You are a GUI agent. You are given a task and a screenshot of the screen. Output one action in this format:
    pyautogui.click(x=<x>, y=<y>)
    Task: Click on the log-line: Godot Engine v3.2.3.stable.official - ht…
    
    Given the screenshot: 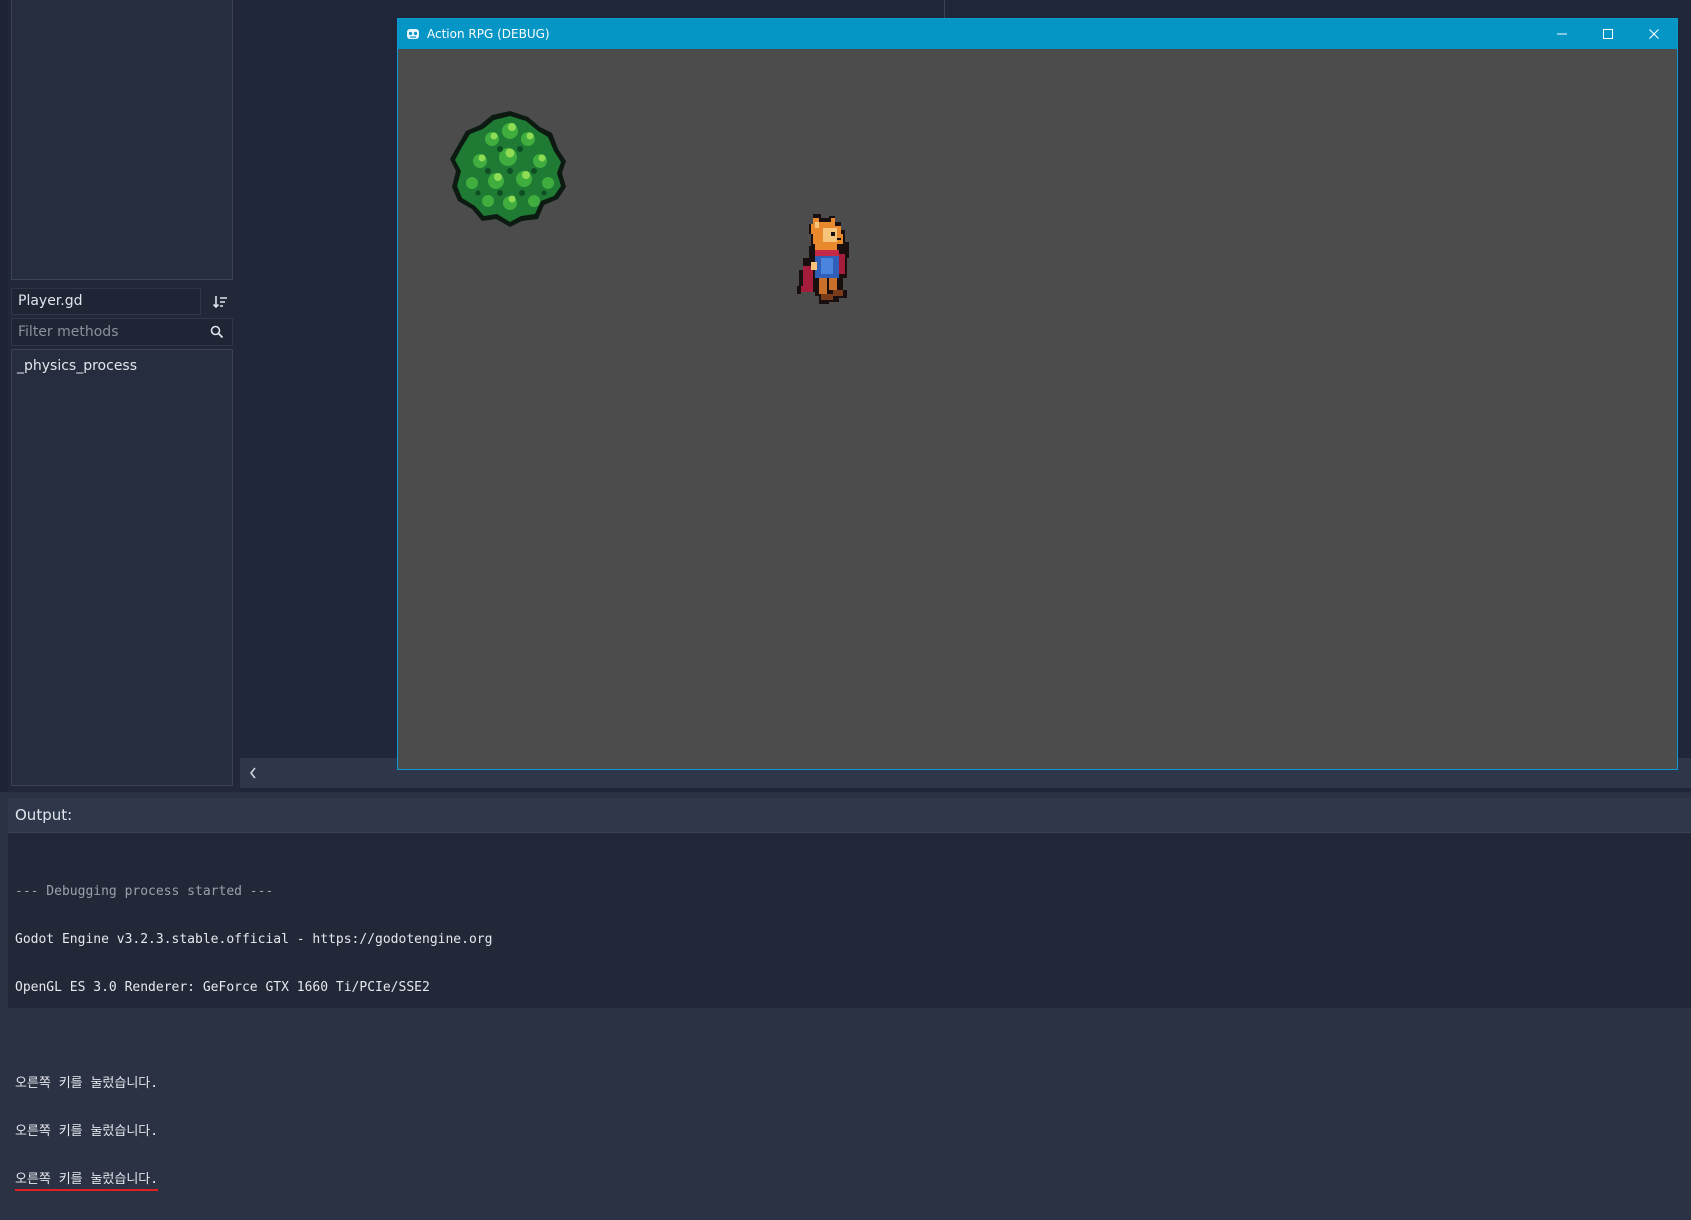 What is the action you would take?
    pyautogui.click(x=254, y=939)
    